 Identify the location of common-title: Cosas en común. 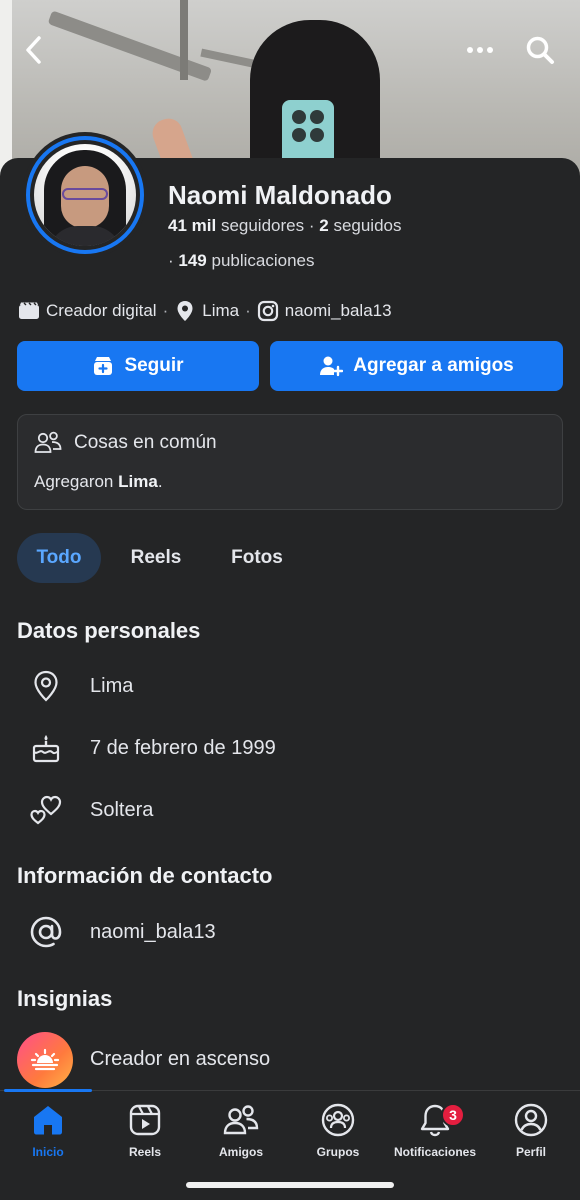
(145, 442).